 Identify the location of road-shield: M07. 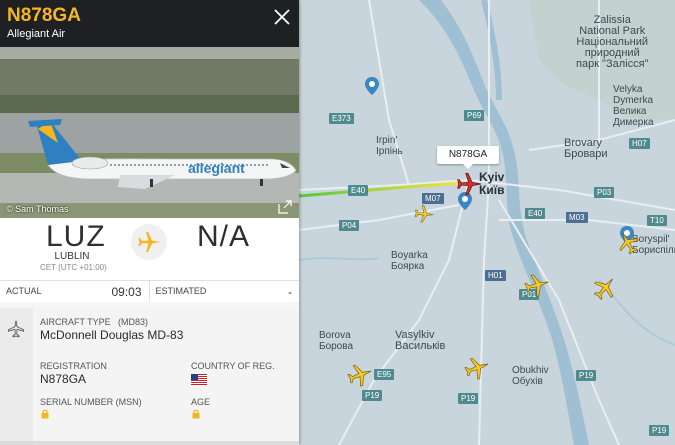
(433, 198).